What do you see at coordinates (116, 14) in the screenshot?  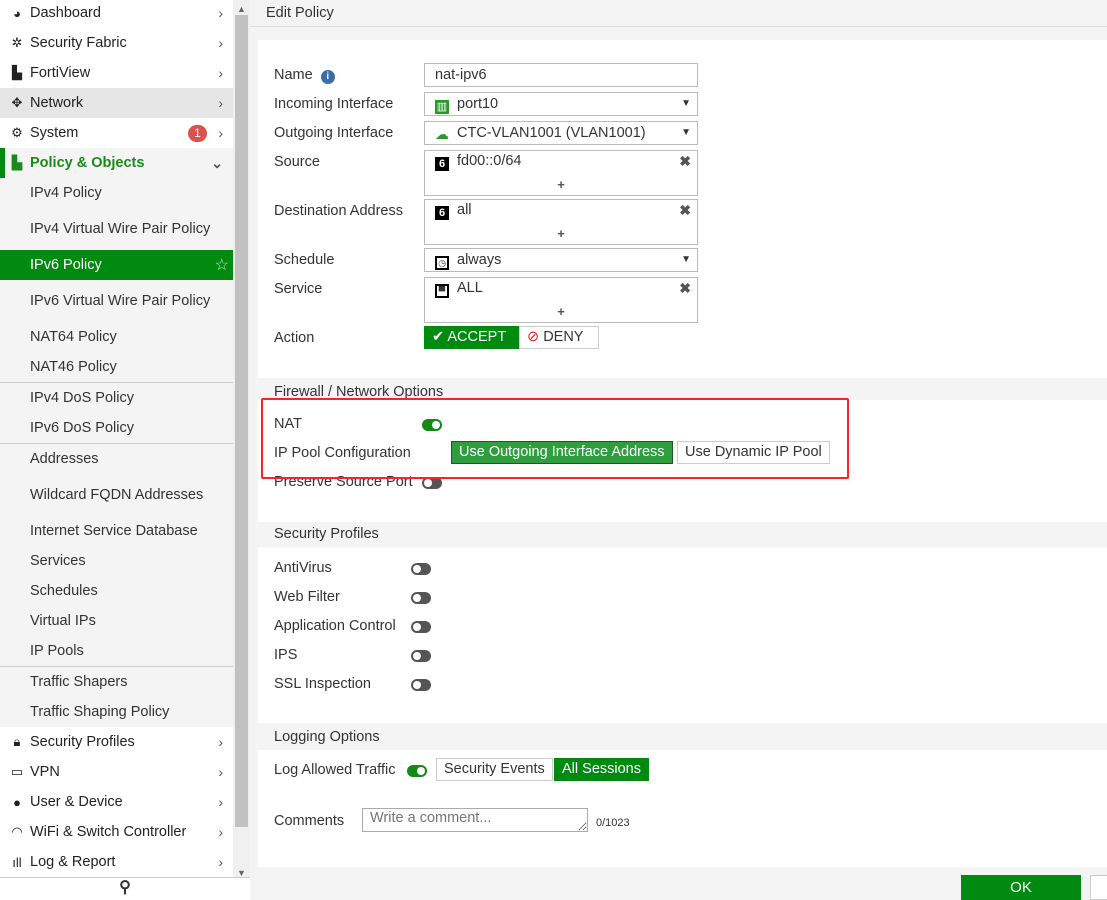 I see `nav-dashboard: ◕ Dashboard ›` at bounding box center [116, 14].